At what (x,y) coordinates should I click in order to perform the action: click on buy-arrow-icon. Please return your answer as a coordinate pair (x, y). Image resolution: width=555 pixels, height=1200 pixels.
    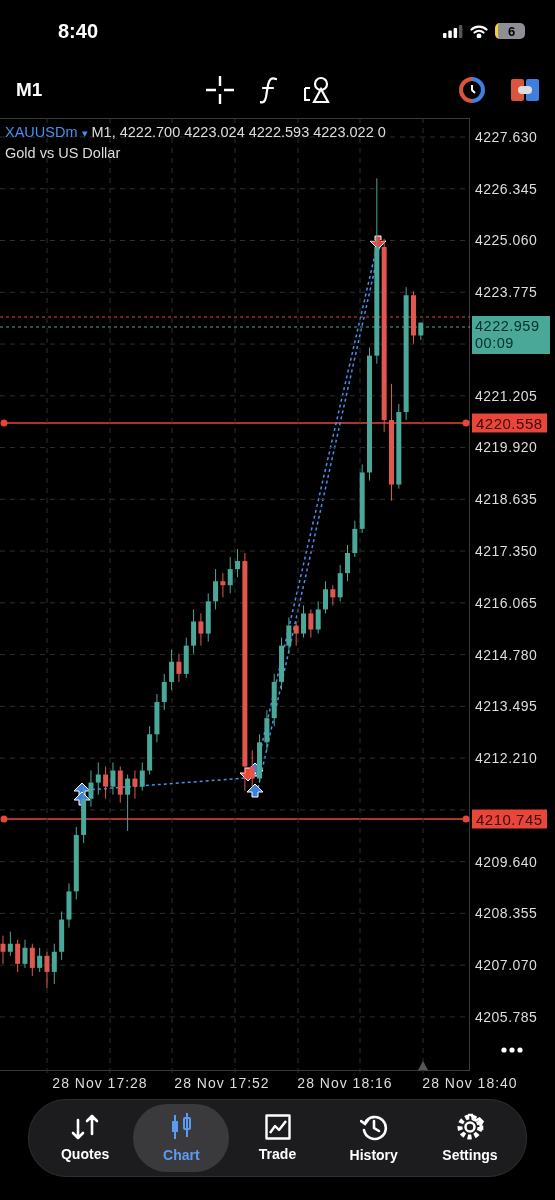
    Looking at the image, I should click on (255, 790).